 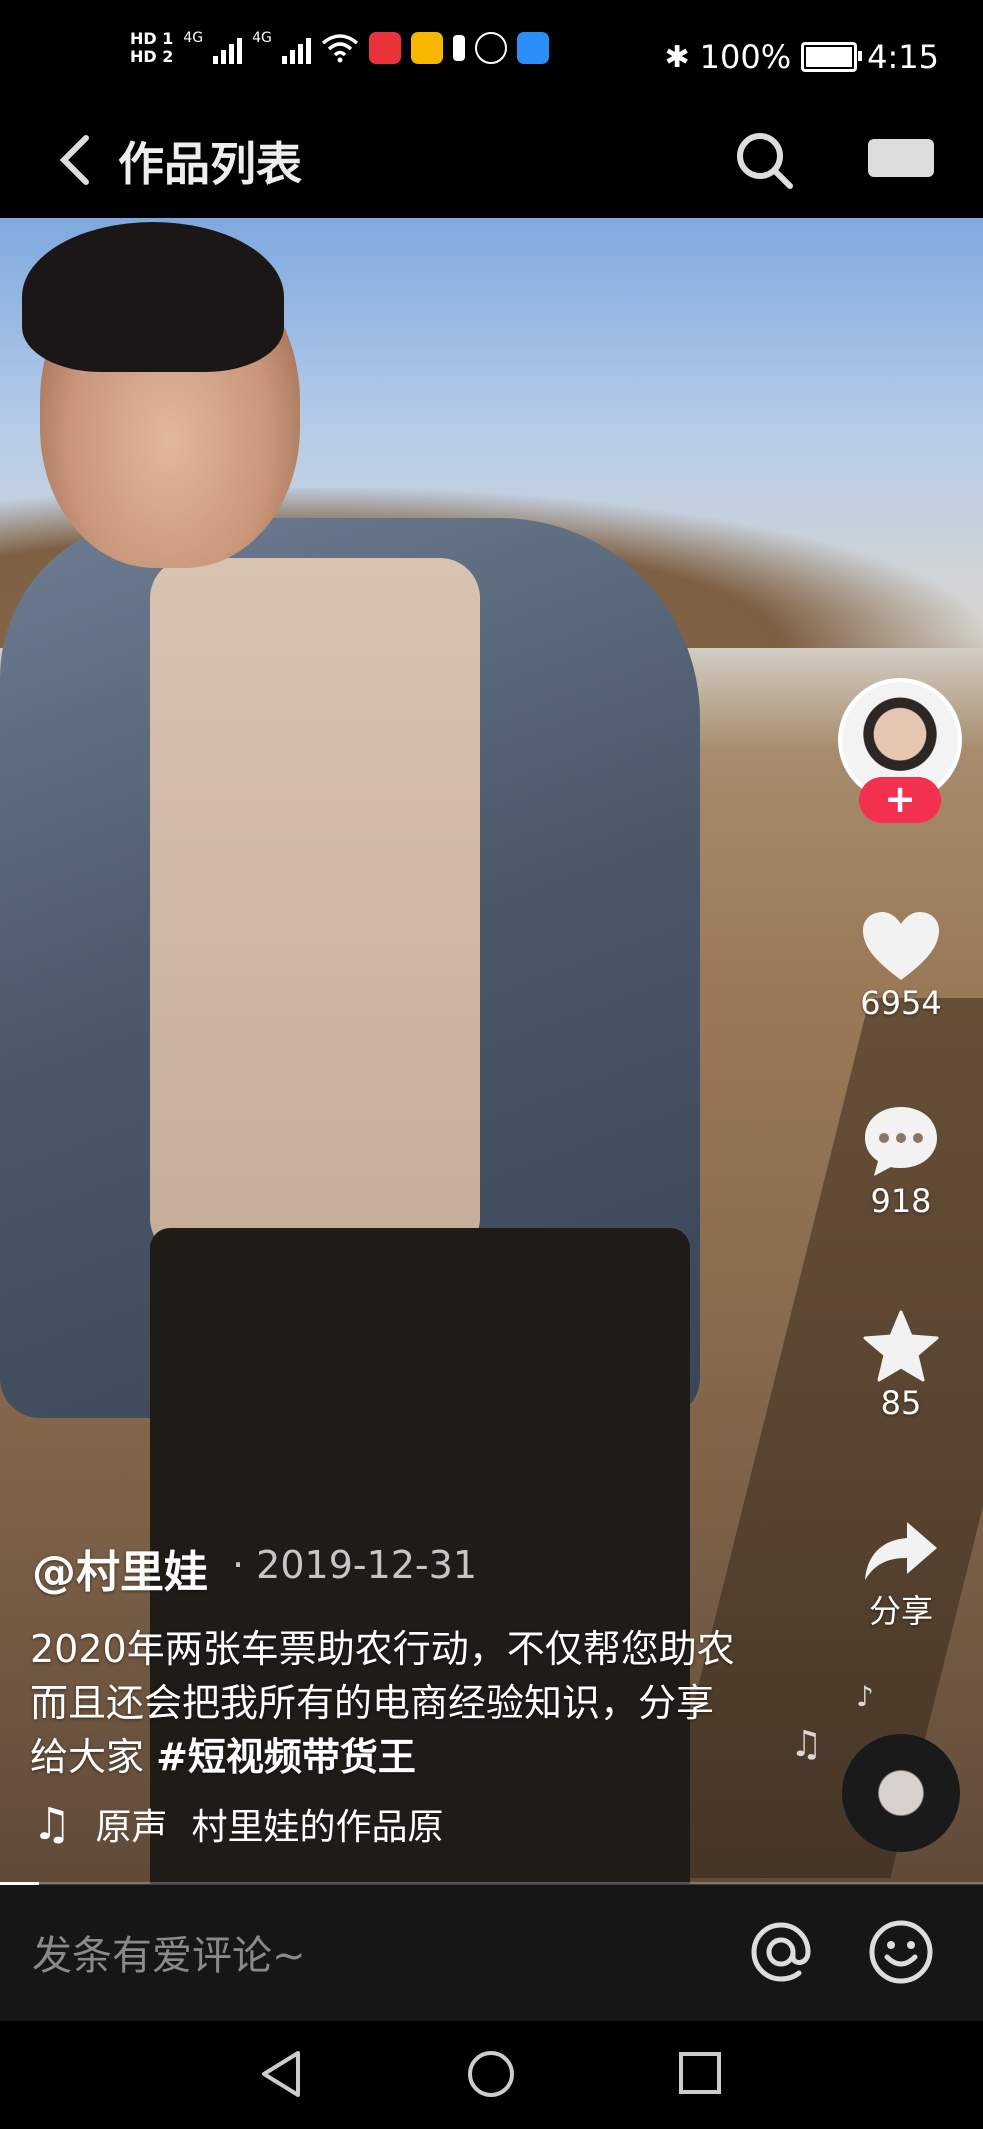 I want to click on app-notification-icon, so click(x=532, y=48).